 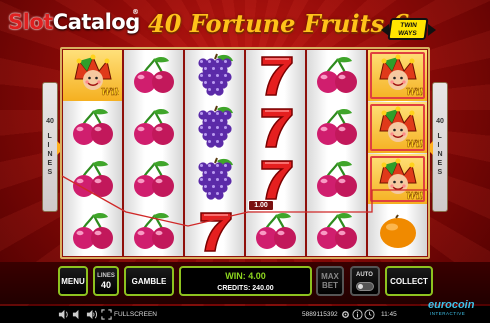 I want to click on wild-icon: Wild, so click(x=96, y=75).